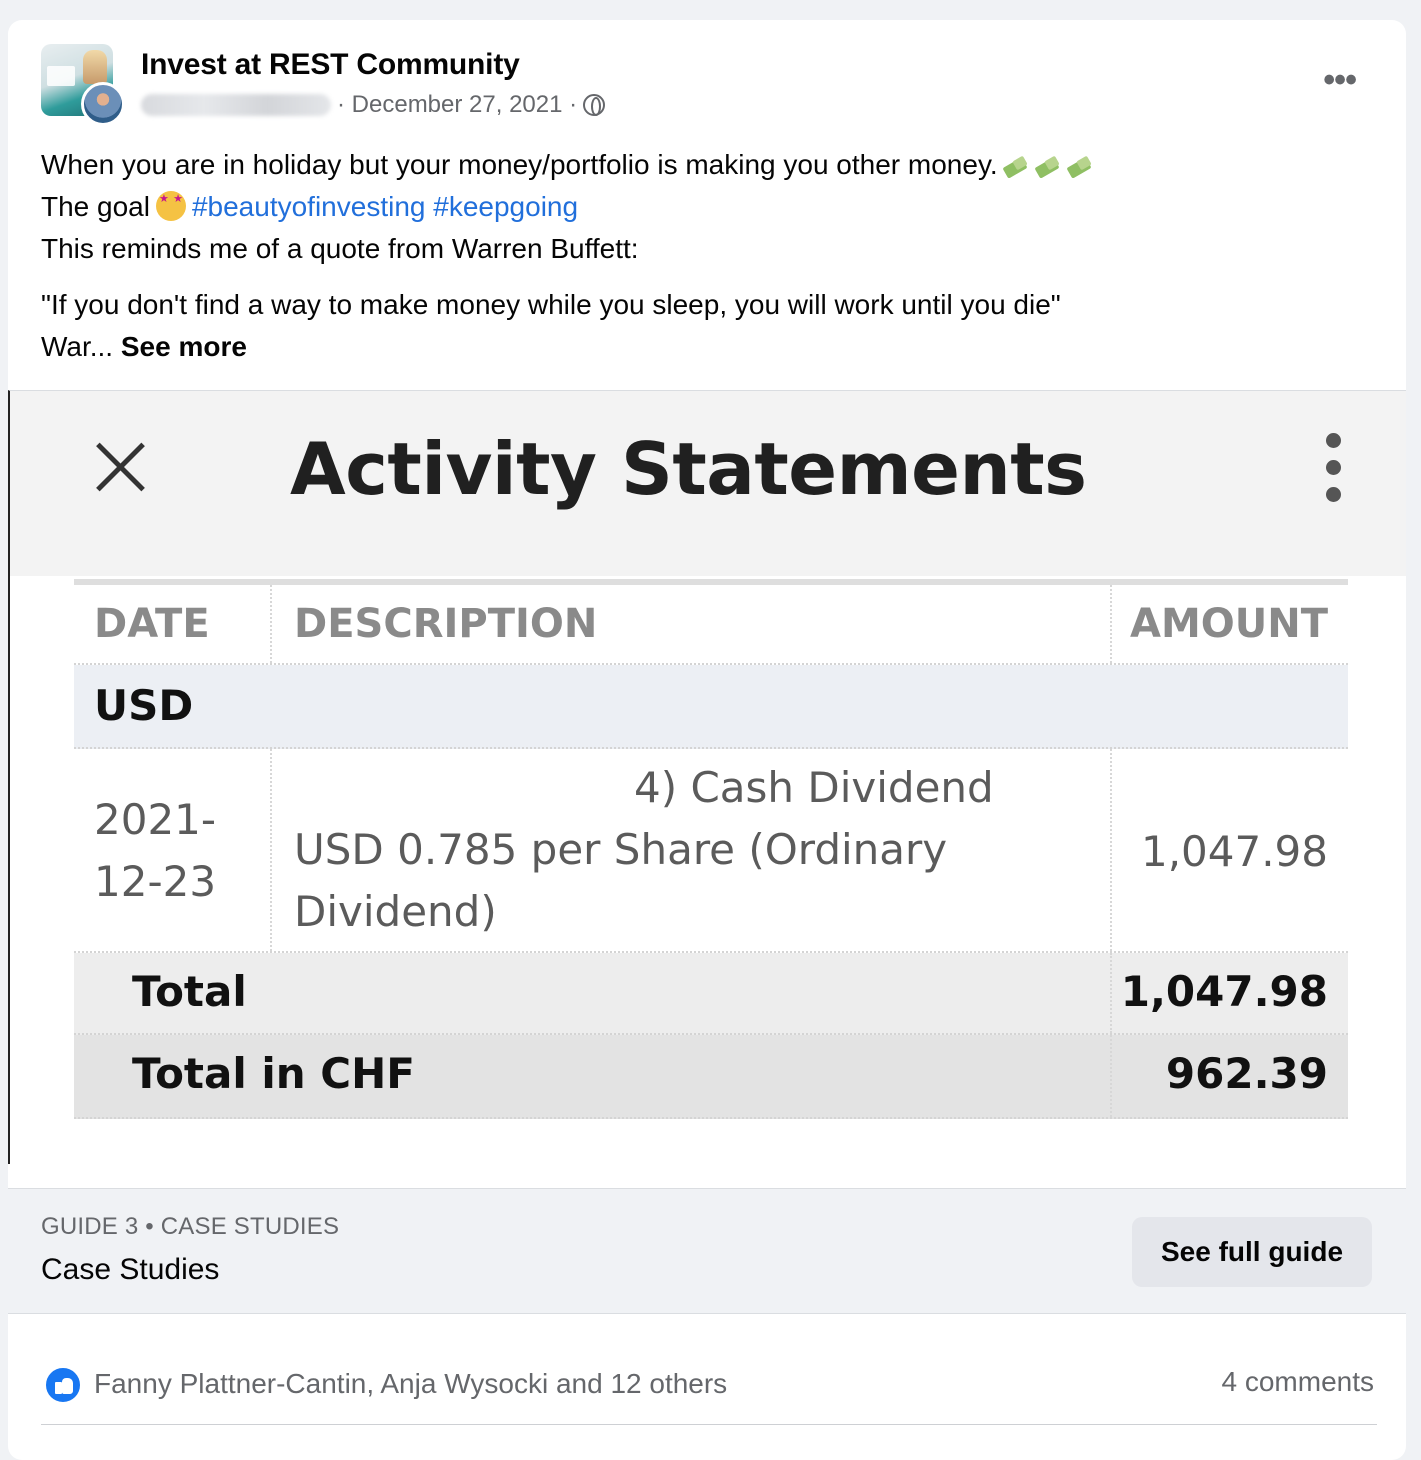 The height and width of the screenshot is (1460, 1421). Describe the element at coordinates (155, 819) in the screenshot. I see `row-date-line-1: 2021-` at that location.